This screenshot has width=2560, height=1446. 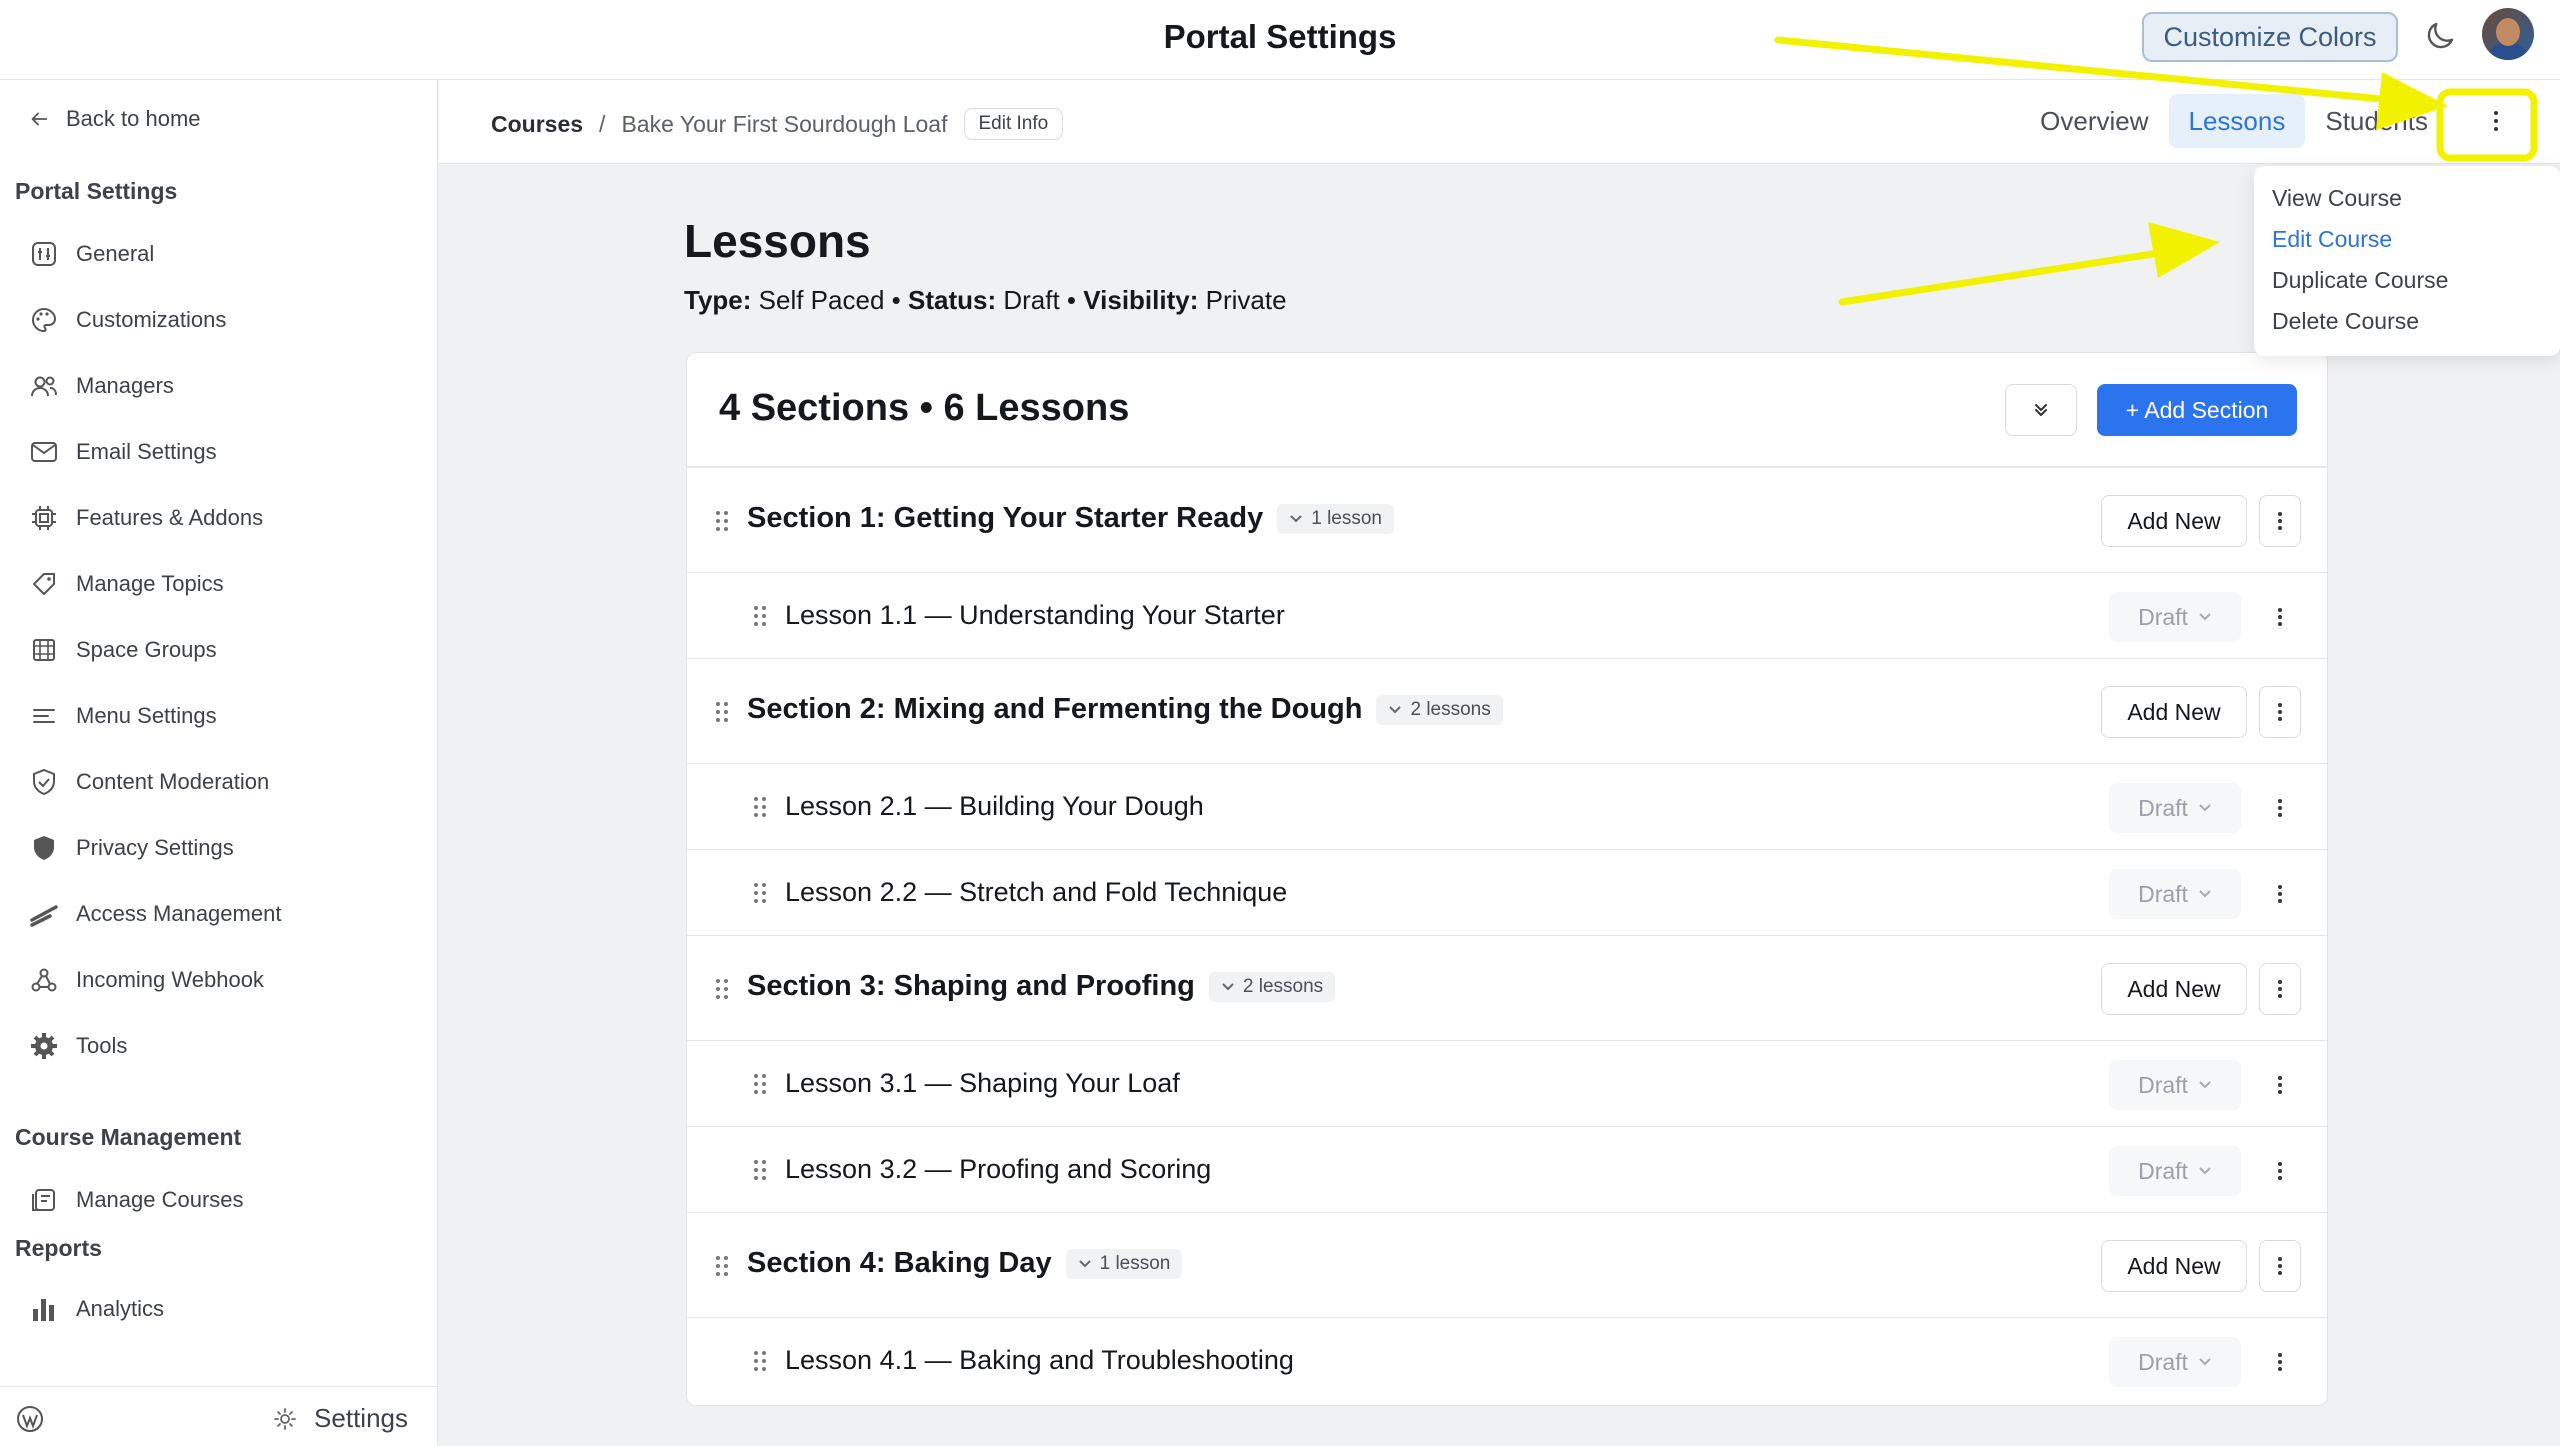 What do you see at coordinates (2440, 36) in the screenshot?
I see `dark-mode-icon` at bounding box center [2440, 36].